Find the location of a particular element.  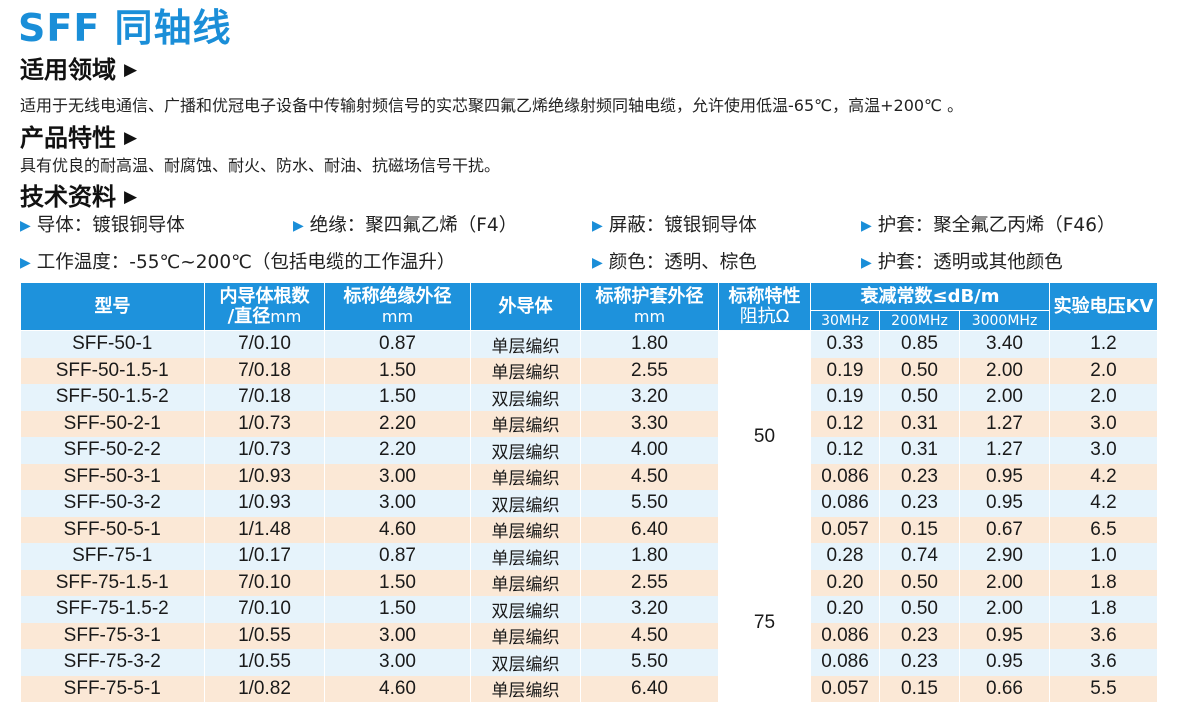

cell-sheath: 2.55 is located at coordinates (649, 370).